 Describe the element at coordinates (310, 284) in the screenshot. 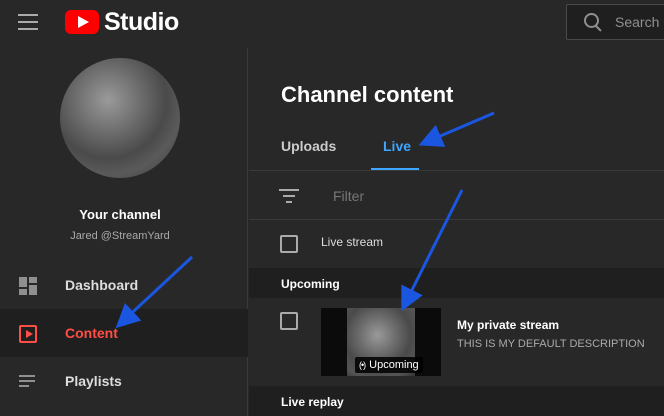

I see `section-label: Upcoming` at that location.